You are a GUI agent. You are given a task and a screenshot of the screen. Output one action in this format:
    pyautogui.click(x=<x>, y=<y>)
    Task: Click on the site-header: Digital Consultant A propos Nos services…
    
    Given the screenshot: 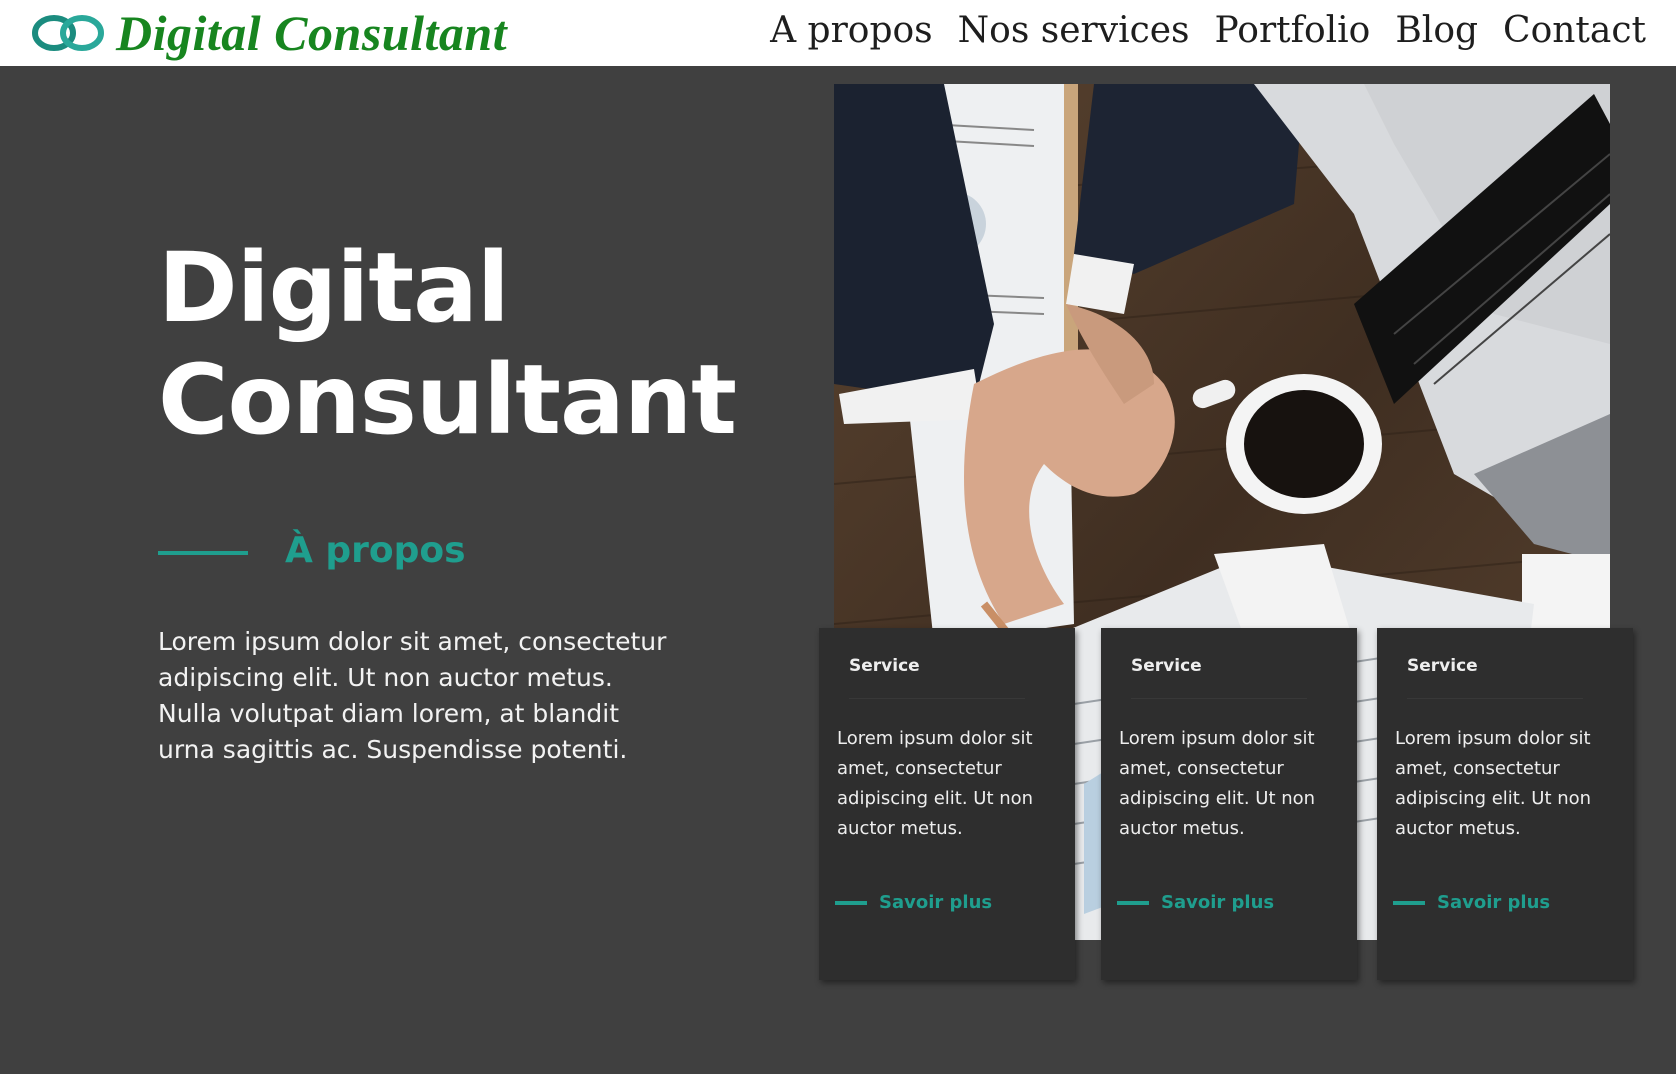 What is the action you would take?
    pyautogui.click(x=838, y=33)
    